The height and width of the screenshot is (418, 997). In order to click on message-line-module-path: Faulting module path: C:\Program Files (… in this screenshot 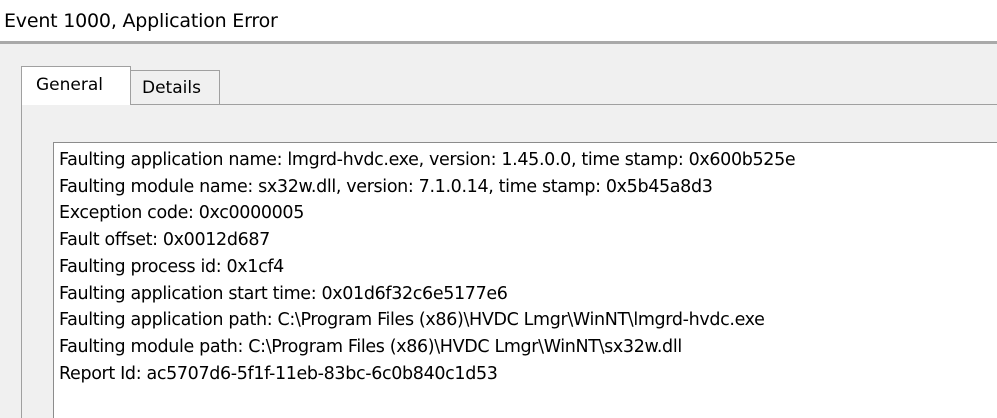, I will do `click(370, 346)`.